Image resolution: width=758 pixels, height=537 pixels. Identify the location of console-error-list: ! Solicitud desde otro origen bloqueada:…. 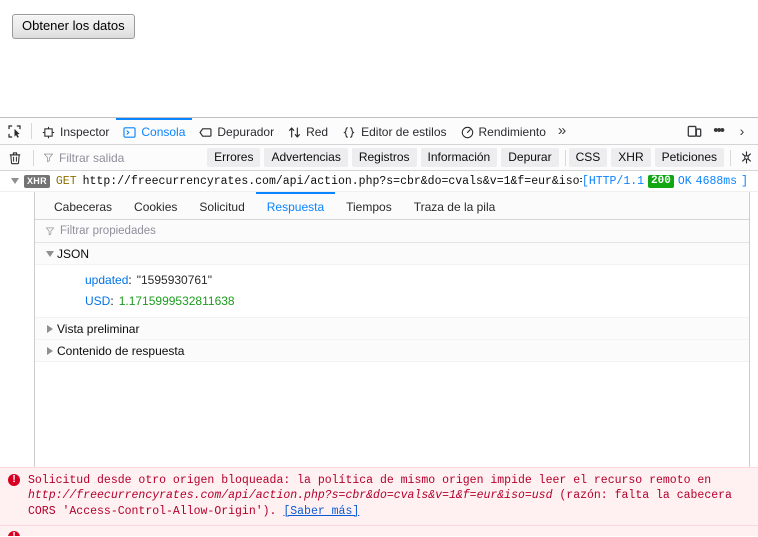
(379, 501).